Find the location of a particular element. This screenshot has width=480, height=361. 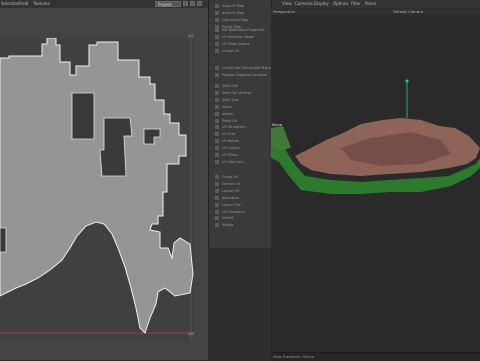

tool-item-label: UV Mirror is located at coordinates (230, 155).